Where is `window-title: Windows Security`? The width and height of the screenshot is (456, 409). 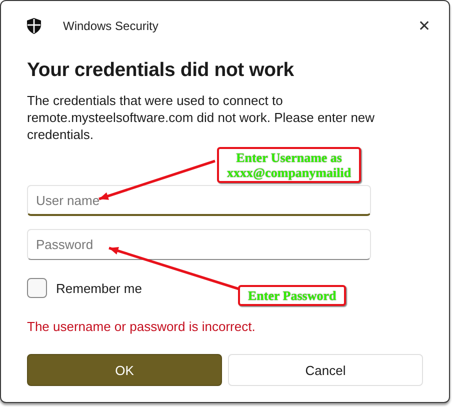
window-title: Windows Security is located at coordinates (110, 26).